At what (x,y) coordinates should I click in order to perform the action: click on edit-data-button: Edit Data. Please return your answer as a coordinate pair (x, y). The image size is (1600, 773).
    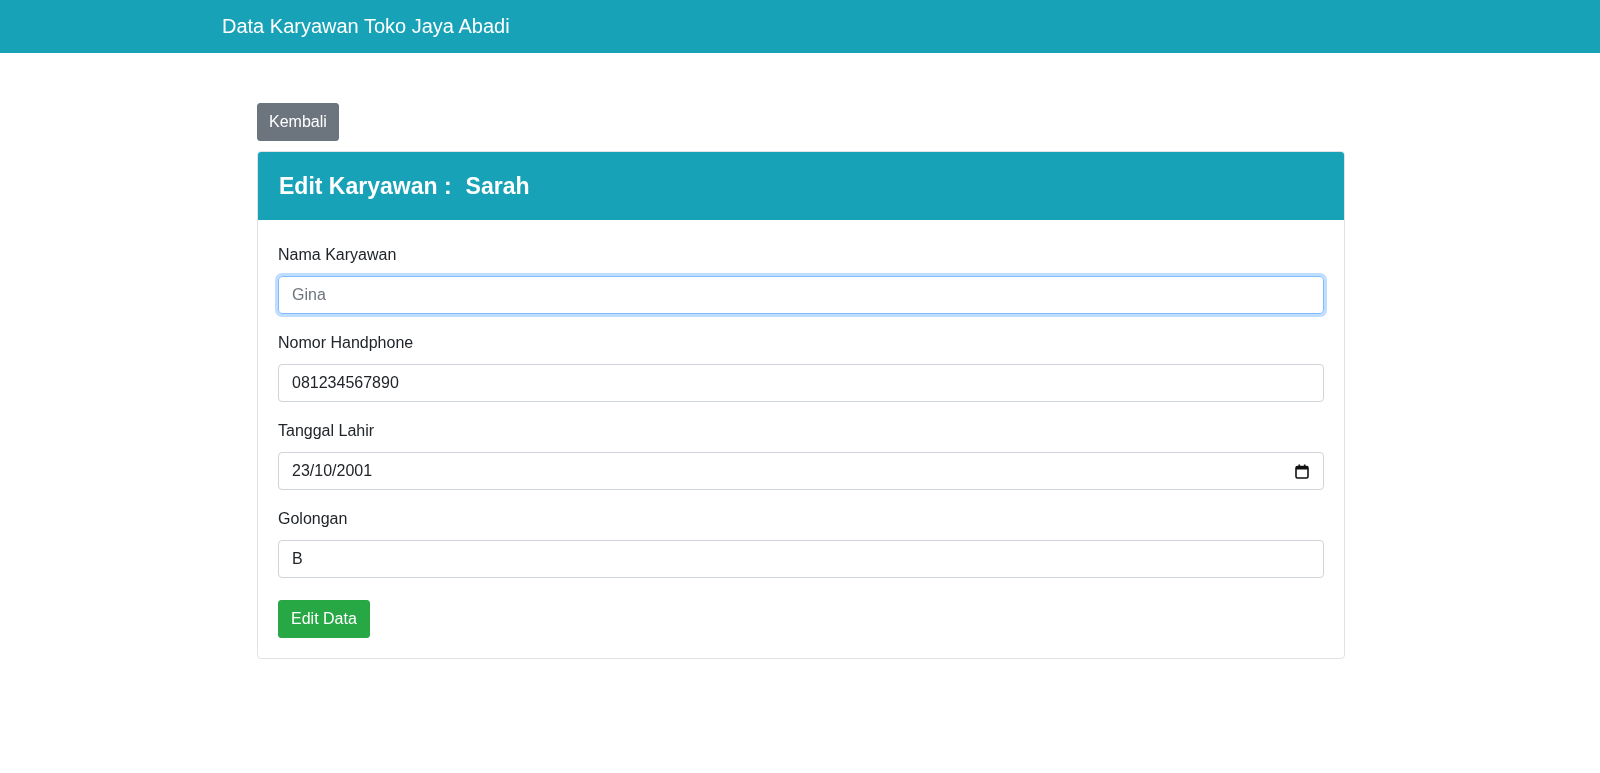
    Looking at the image, I should click on (324, 619).